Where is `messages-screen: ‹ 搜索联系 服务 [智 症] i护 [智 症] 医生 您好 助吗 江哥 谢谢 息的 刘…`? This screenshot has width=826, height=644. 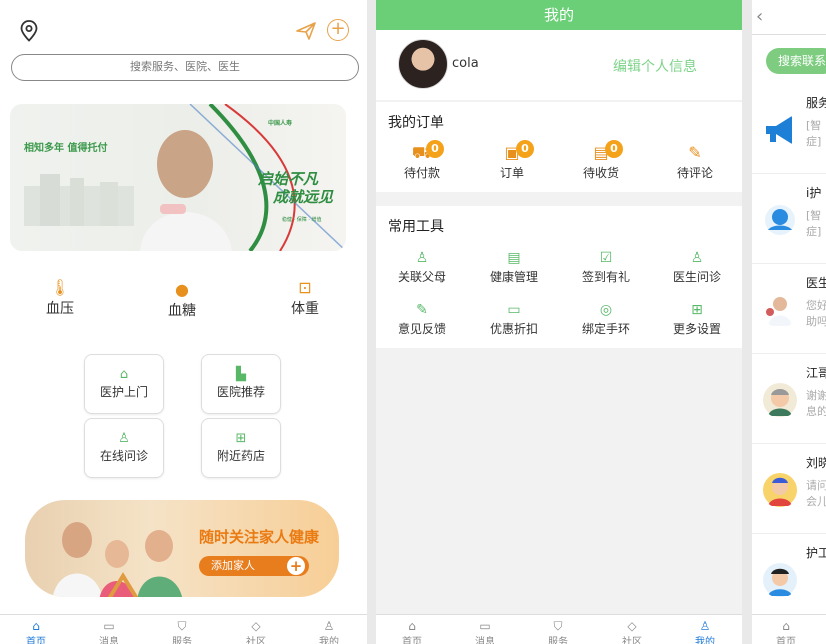
messages-screen: ‹ 搜索联系 服务 [智 症] i护 [智 症] 医生 您好 助吗 江哥 谢谢 息的 刘… is located at coordinates (789, 322).